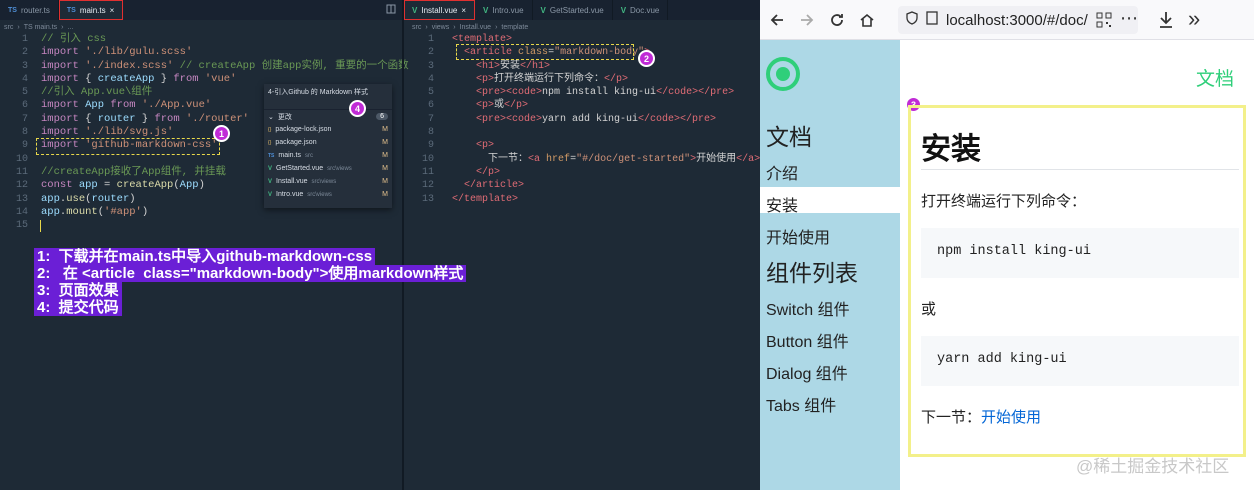  Describe the element at coordinates (782, 204) in the screenshot. I see `sidebar-item-install: 安装` at that location.